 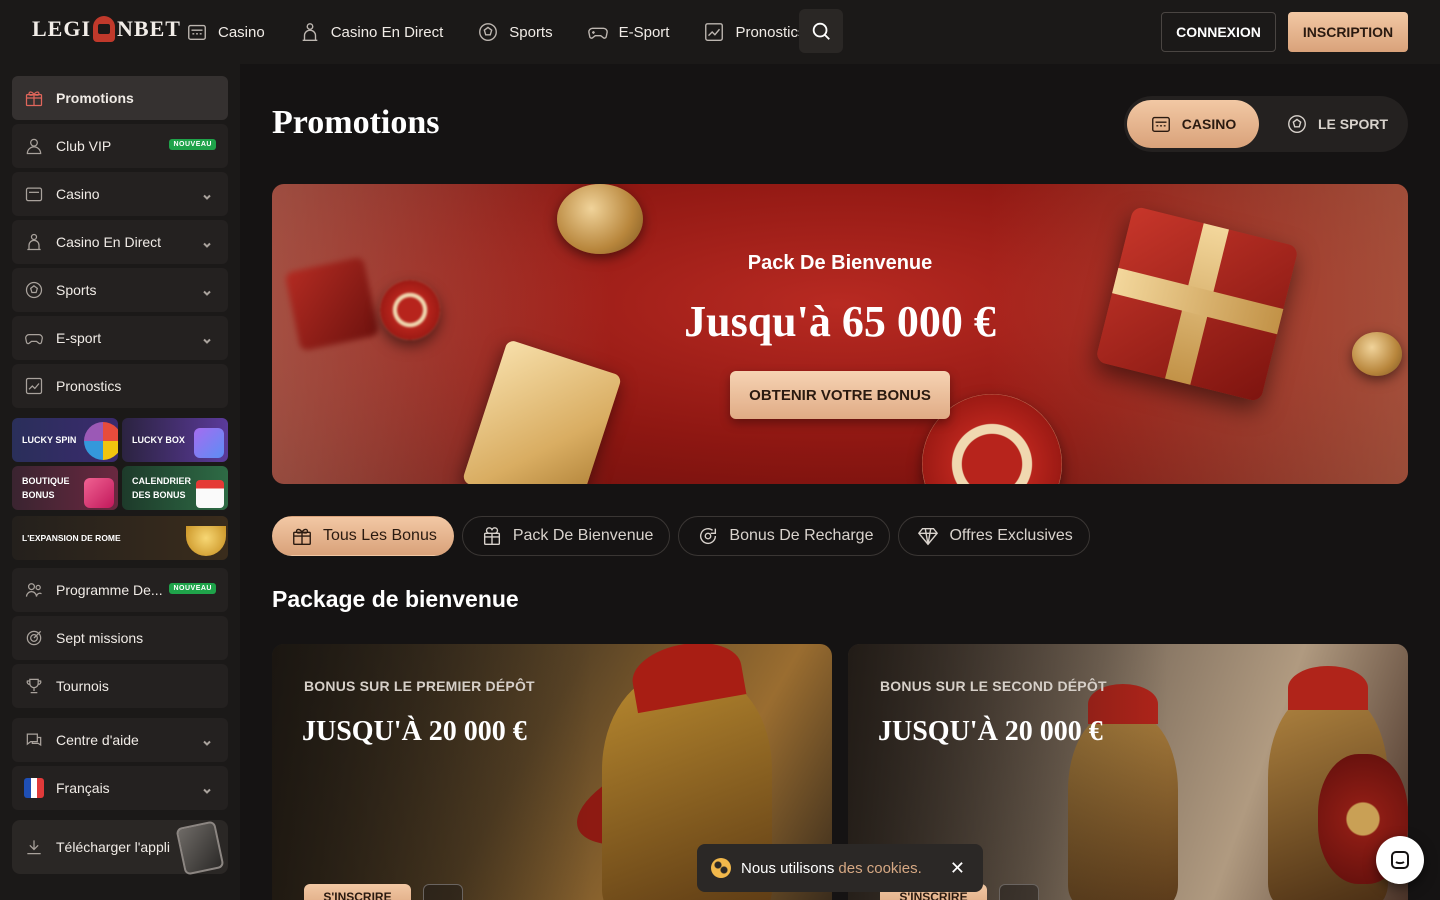 I want to click on download-app-button: Télécharger l'appli, so click(x=120, y=848).